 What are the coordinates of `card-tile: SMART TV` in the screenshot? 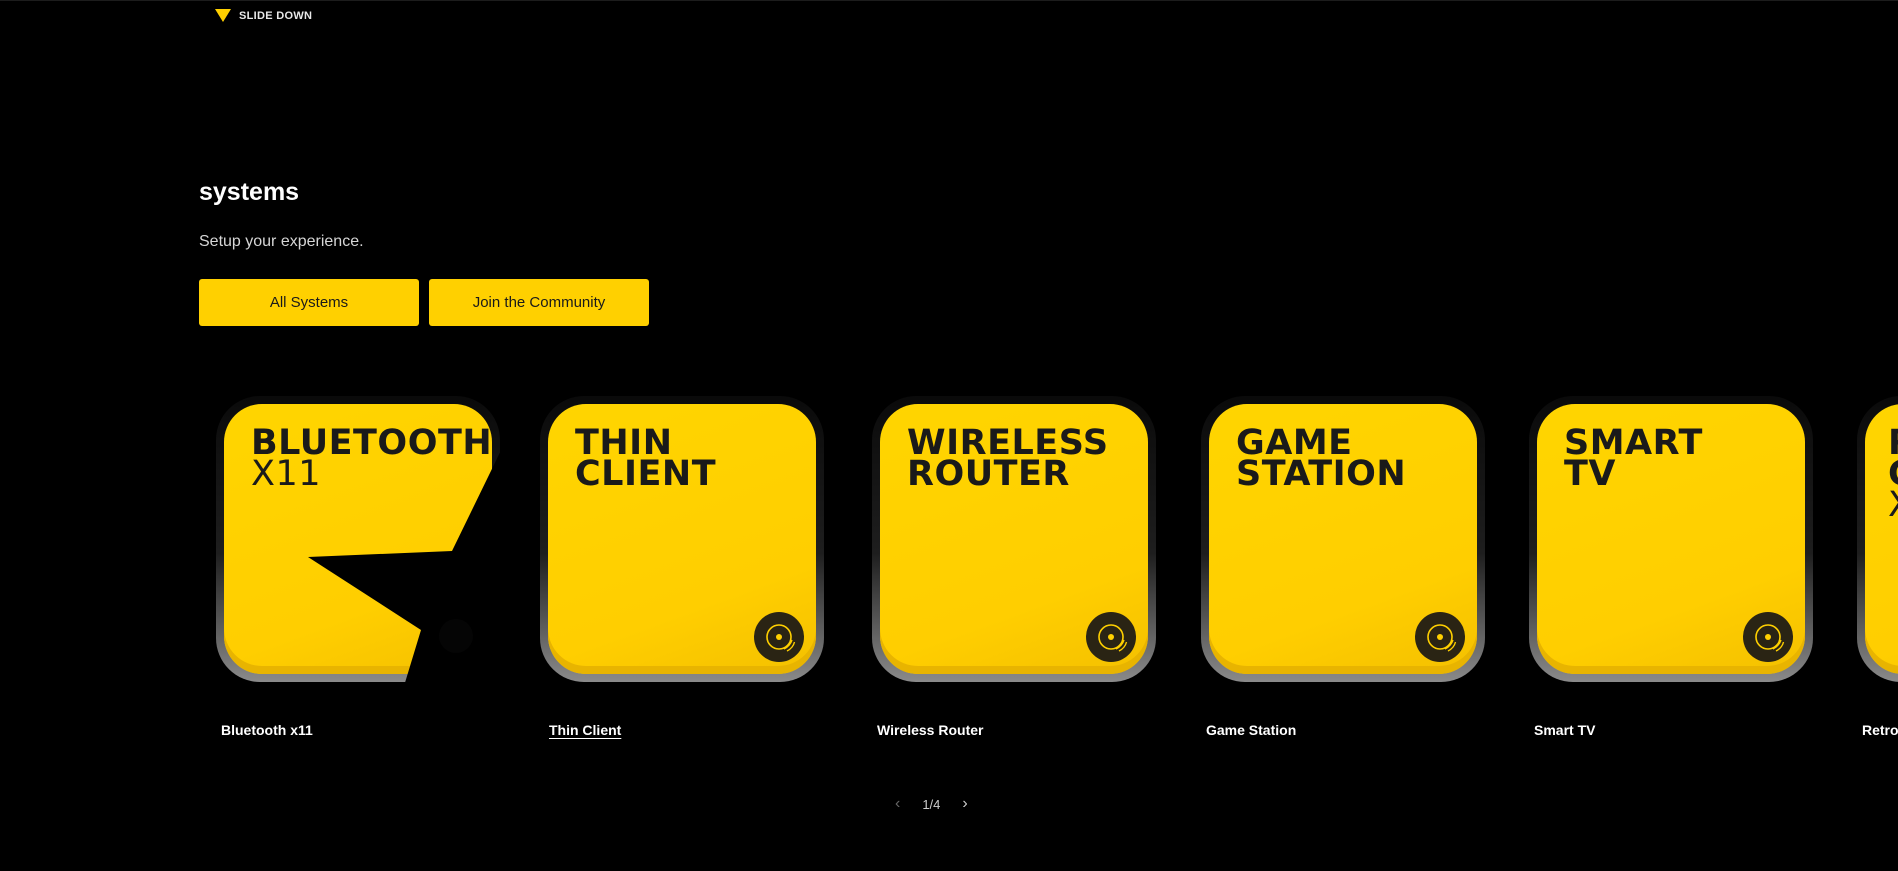 It's located at (1671, 539).